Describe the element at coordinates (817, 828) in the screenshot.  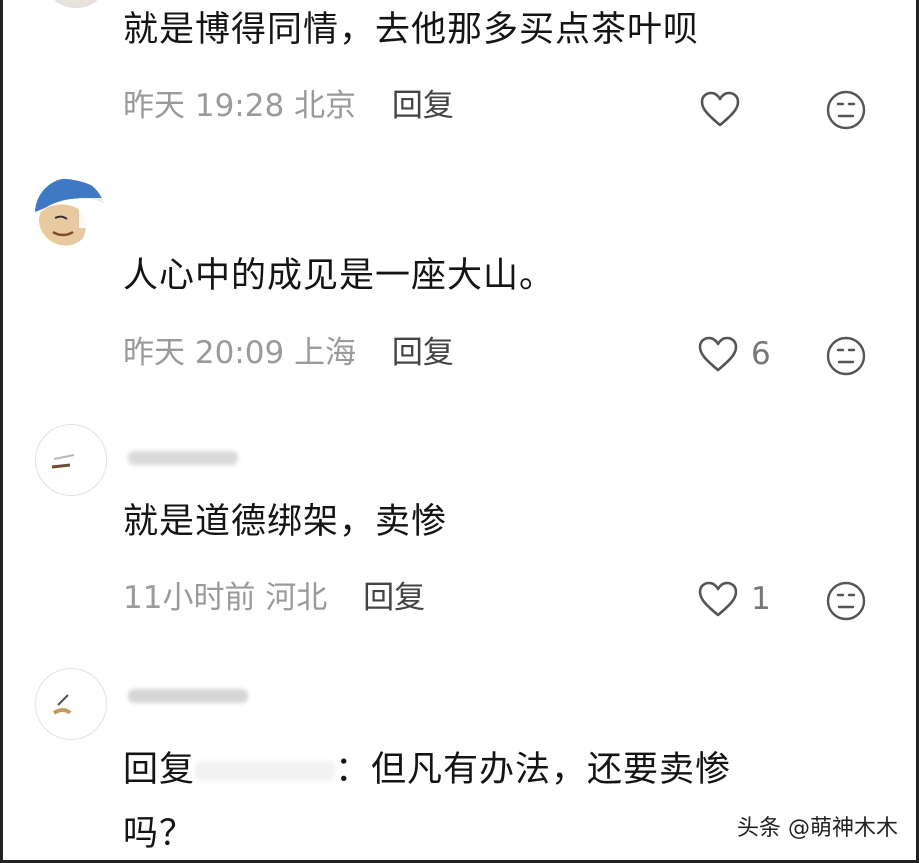
I see `watermark: 头条 @萌神木木` at that location.